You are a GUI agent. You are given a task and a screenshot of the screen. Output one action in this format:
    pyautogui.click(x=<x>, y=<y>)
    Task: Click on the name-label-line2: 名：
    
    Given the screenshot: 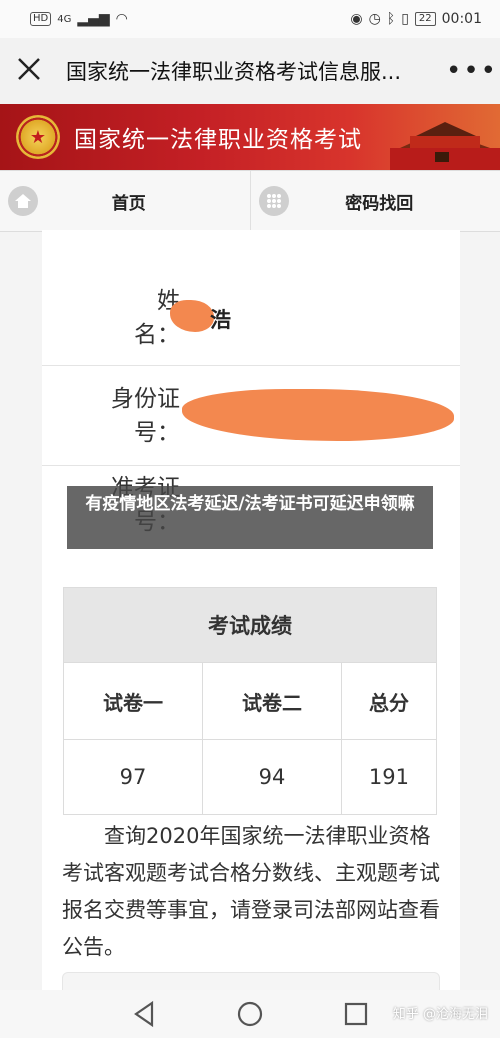 What is the action you would take?
    pyautogui.click(x=157, y=335)
    